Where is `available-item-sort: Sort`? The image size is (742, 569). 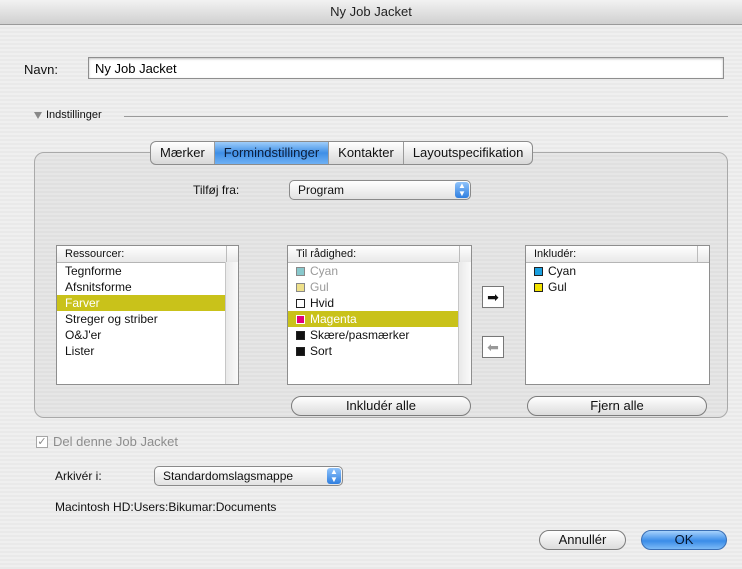 available-item-sort: Sort is located at coordinates (379, 351).